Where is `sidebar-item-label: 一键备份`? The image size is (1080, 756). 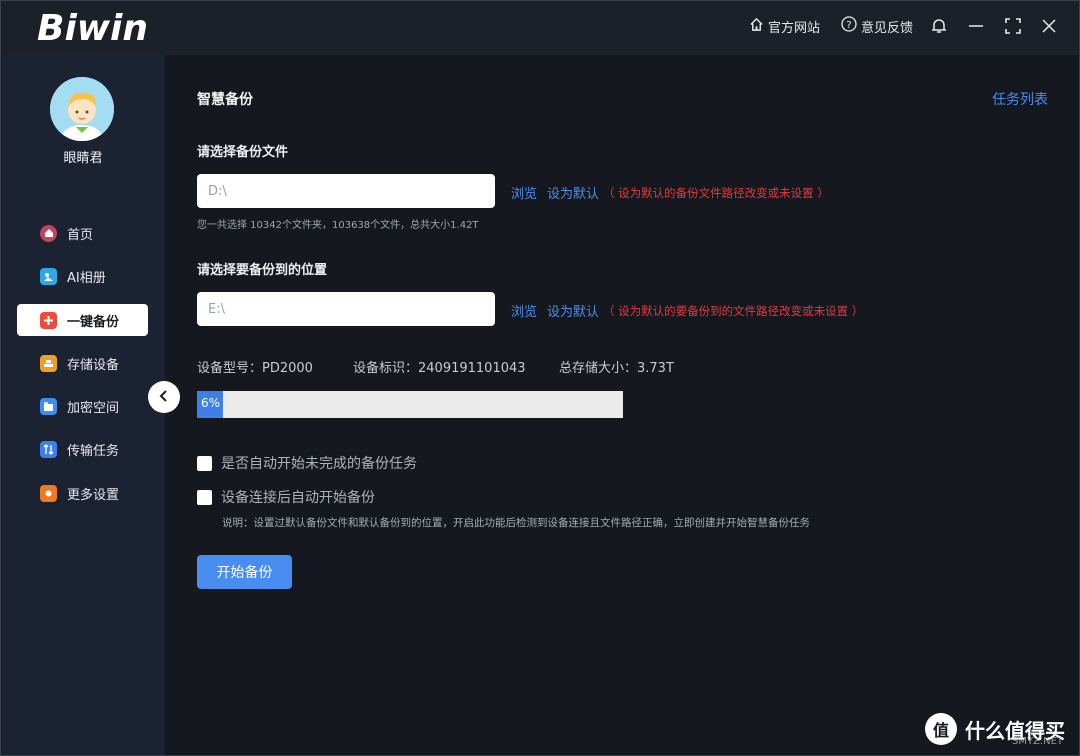
sidebar-item-label: 一键备份 is located at coordinates (93, 322).